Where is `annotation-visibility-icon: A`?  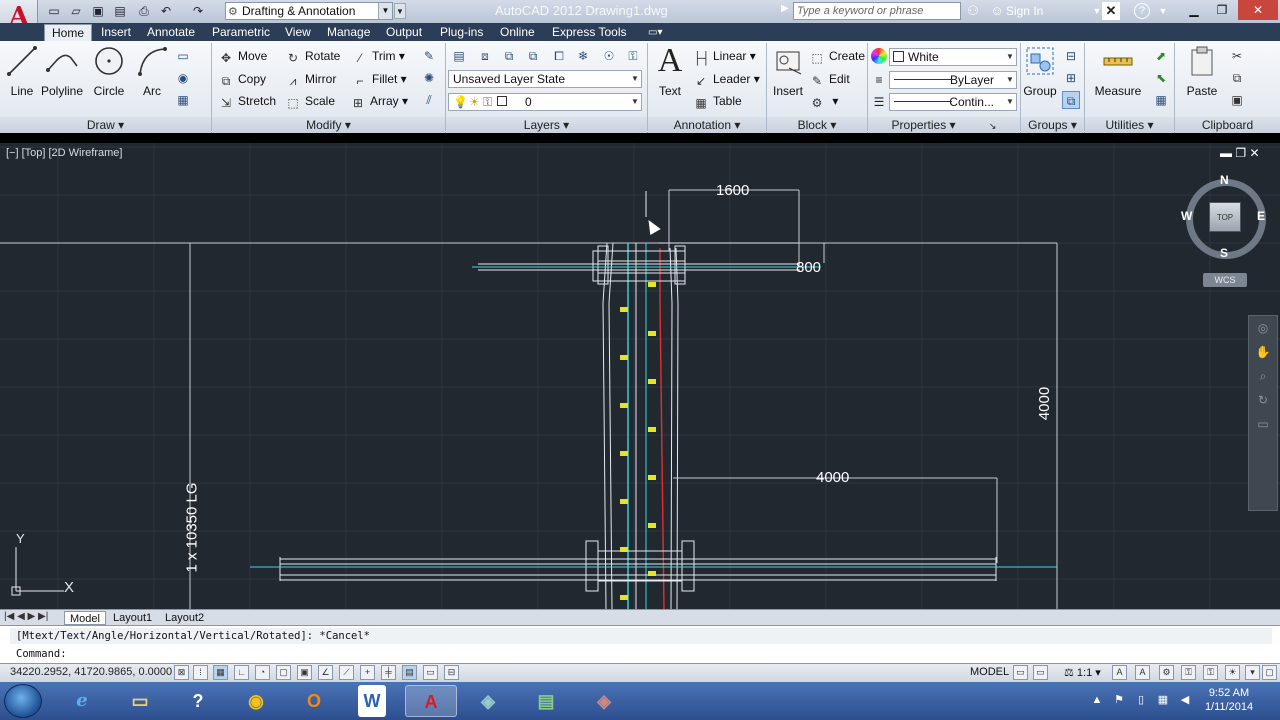 annotation-visibility-icon: A is located at coordinates (1119, 672).